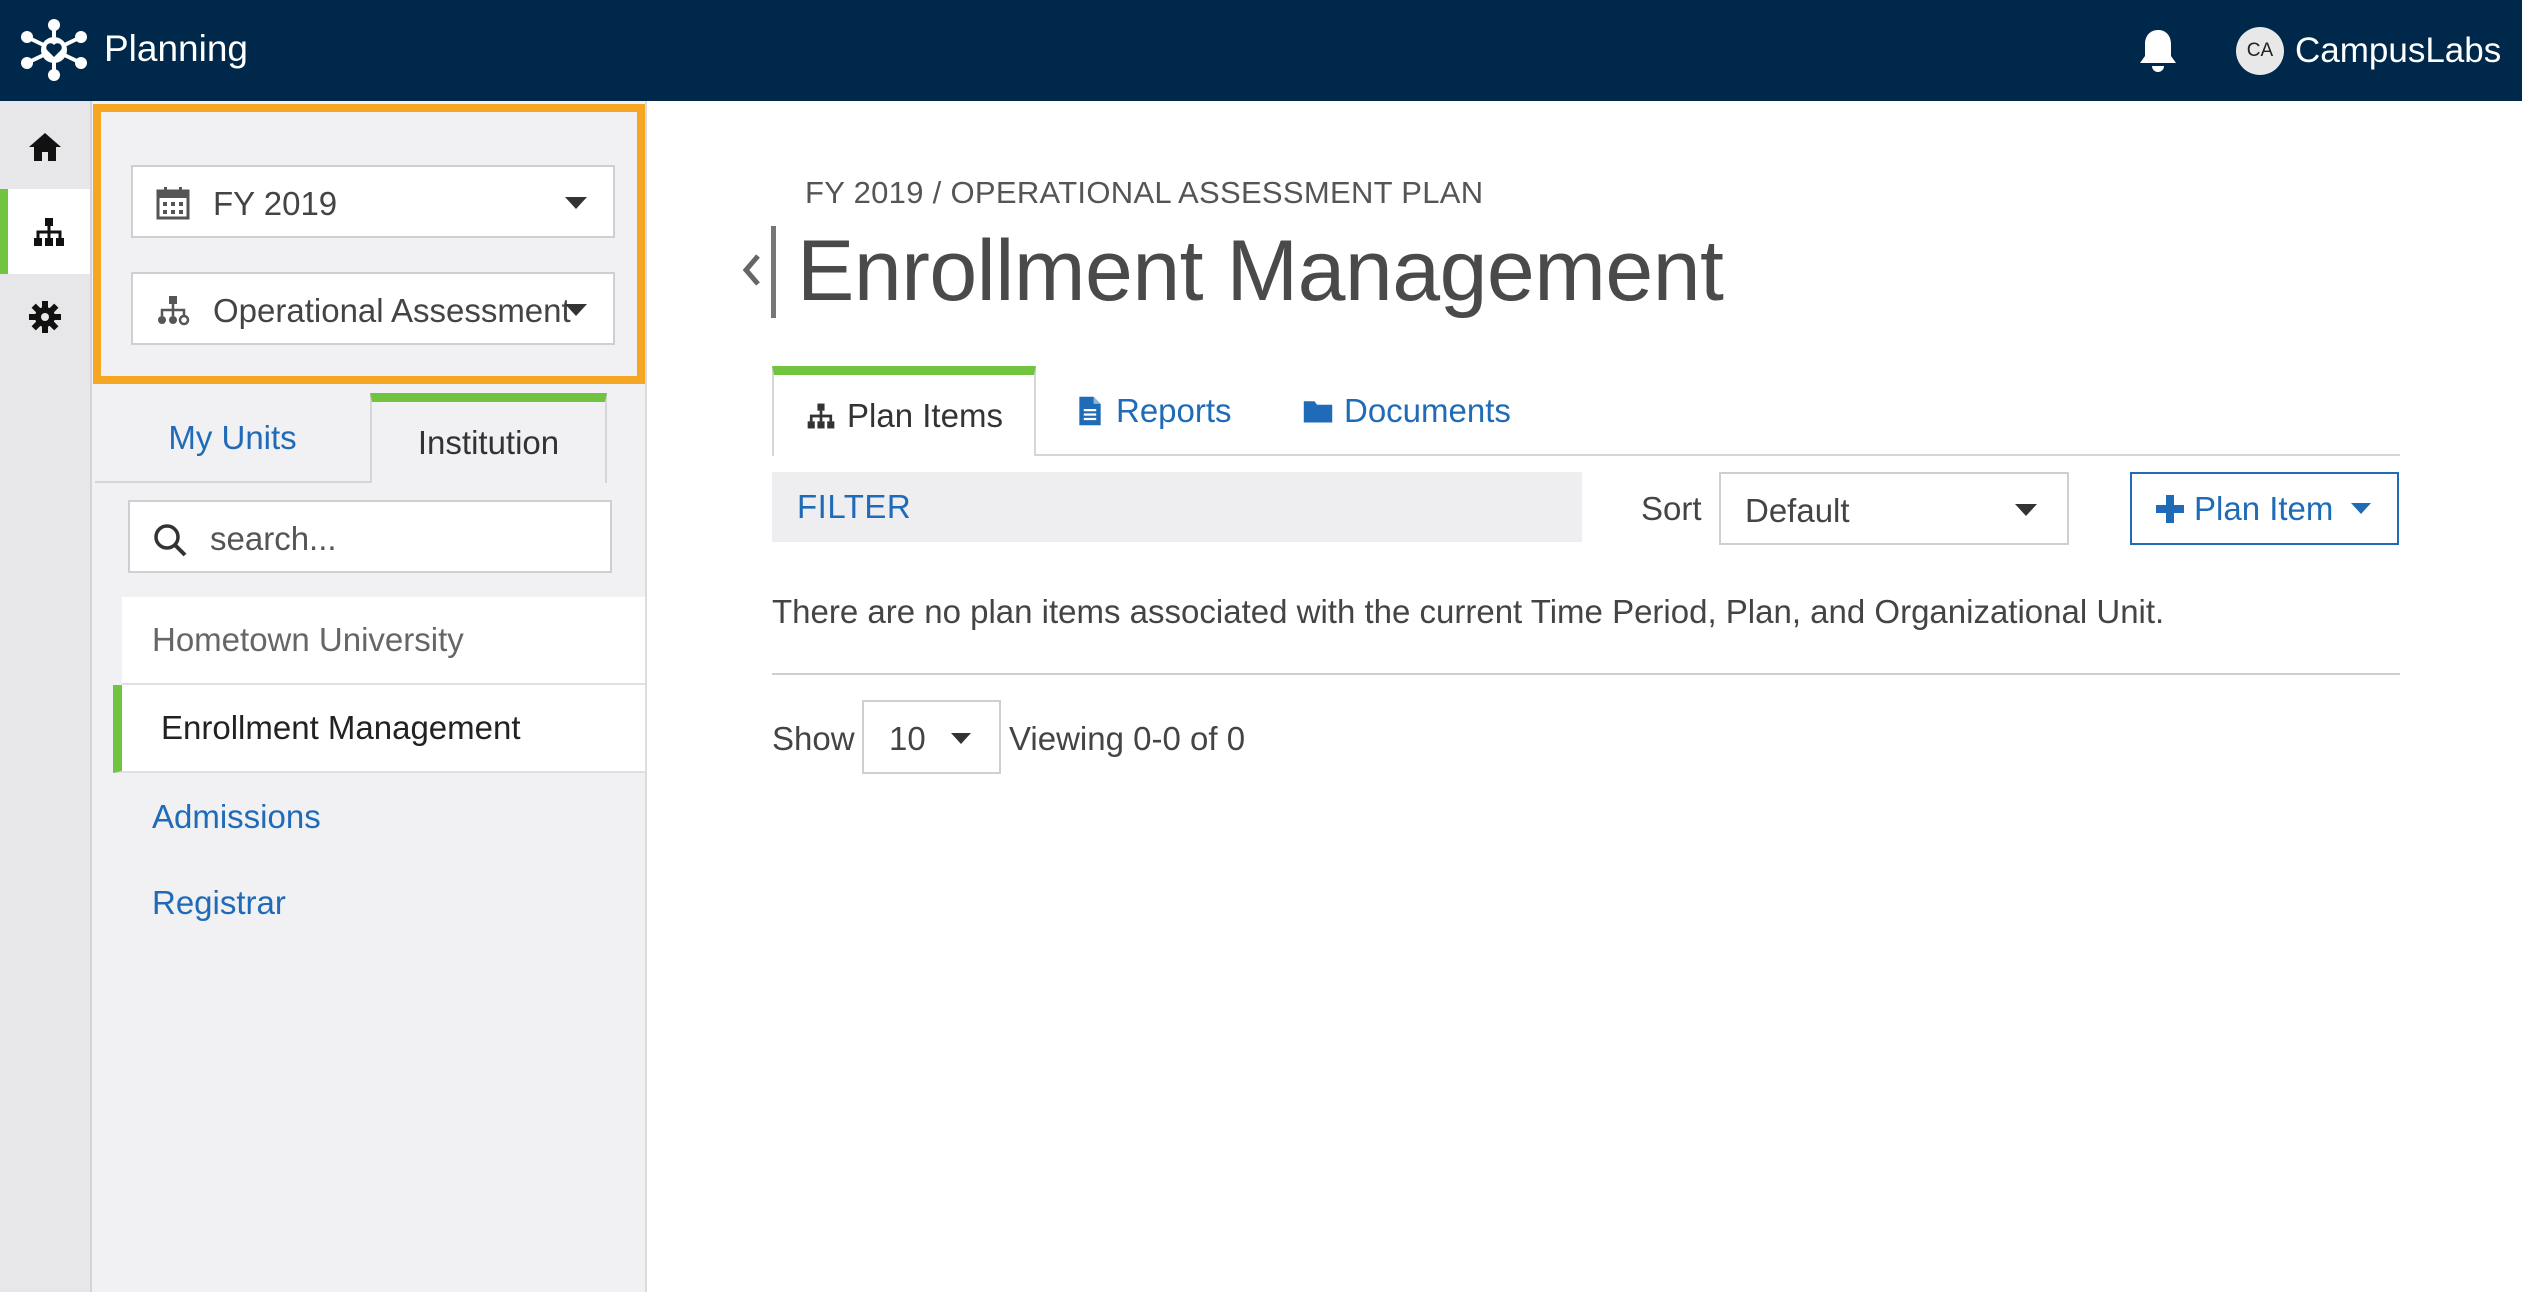 The width and height of the screenshot is (2522, 1292). Describe the element at coordinates (925, 415) in the screenshot. I see `tab-label: Plan Items` at that location.